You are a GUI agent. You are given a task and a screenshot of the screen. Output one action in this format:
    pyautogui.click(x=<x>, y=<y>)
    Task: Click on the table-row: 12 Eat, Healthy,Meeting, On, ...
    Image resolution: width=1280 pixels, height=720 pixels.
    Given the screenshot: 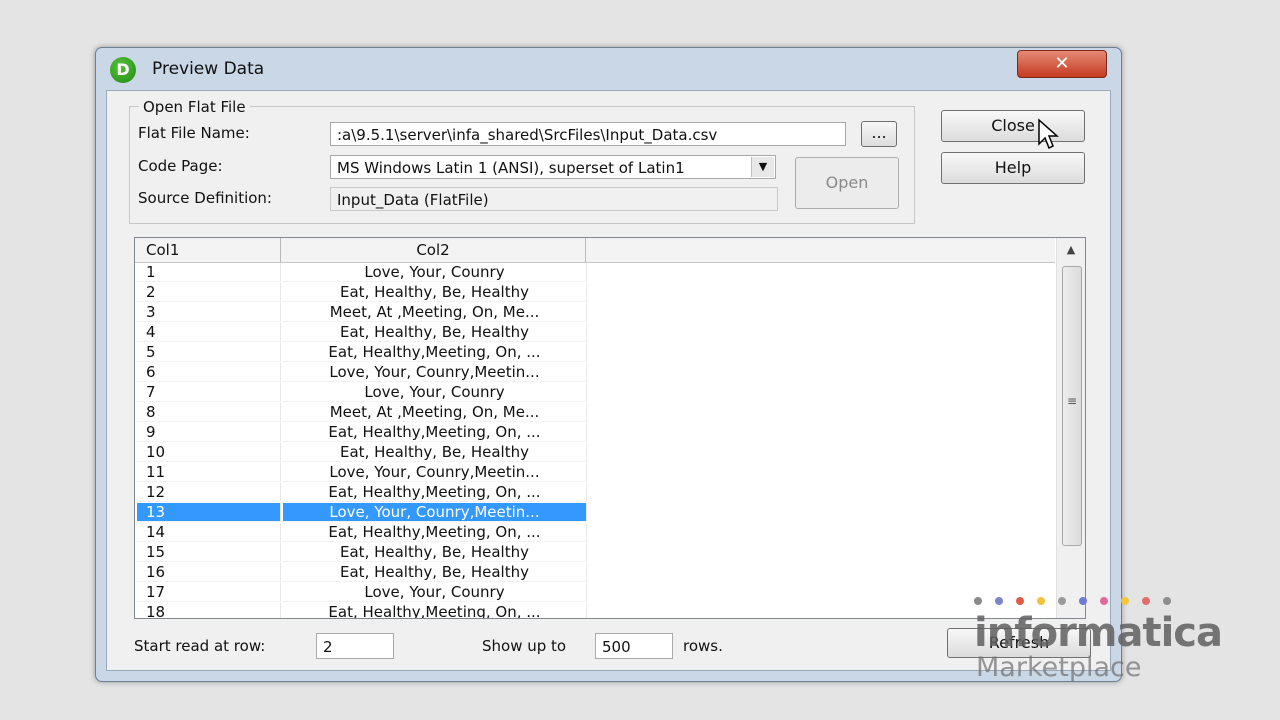 What is the action you would take?
    pyautogui.click(x=595, y=493)
    